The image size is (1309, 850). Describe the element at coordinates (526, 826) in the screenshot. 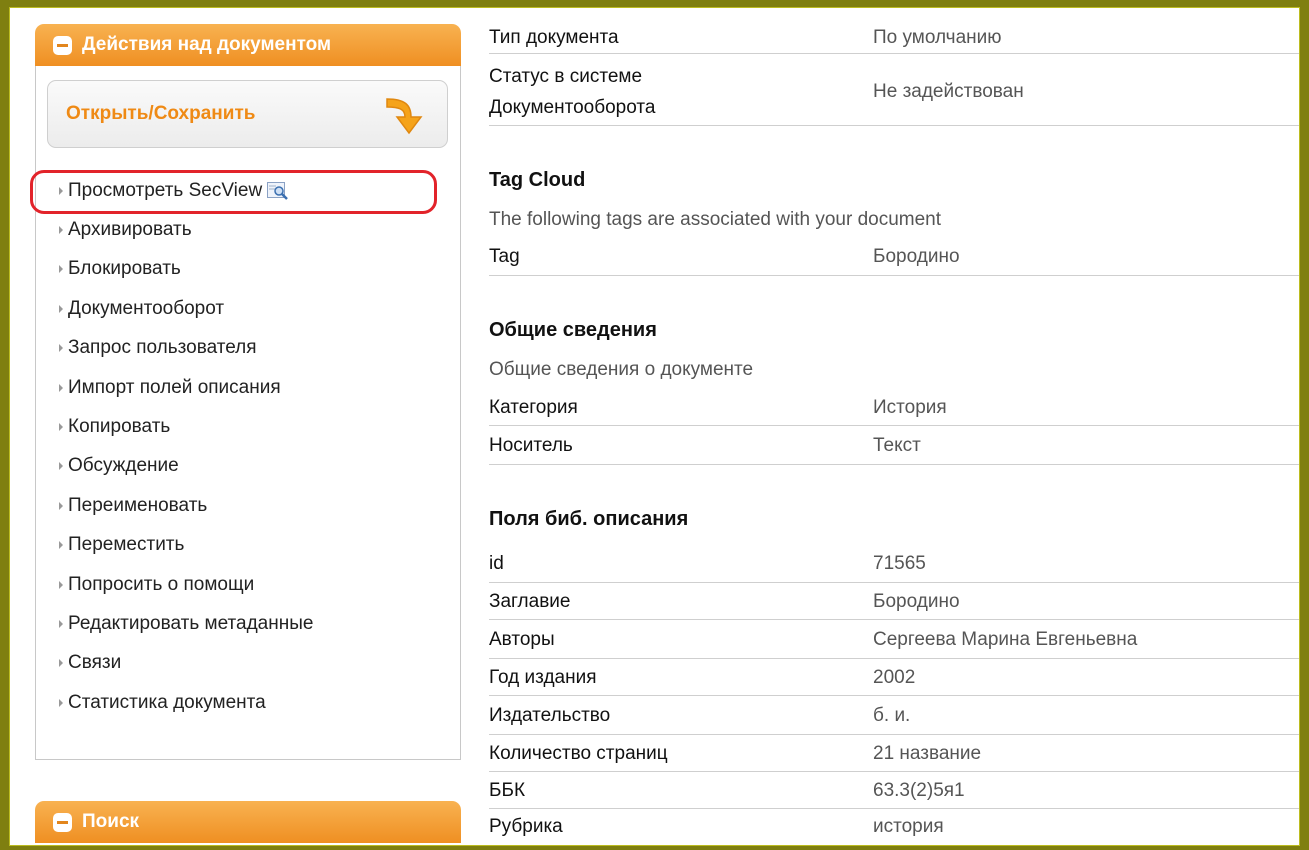

I see `field-label: Рубрика` at that location.